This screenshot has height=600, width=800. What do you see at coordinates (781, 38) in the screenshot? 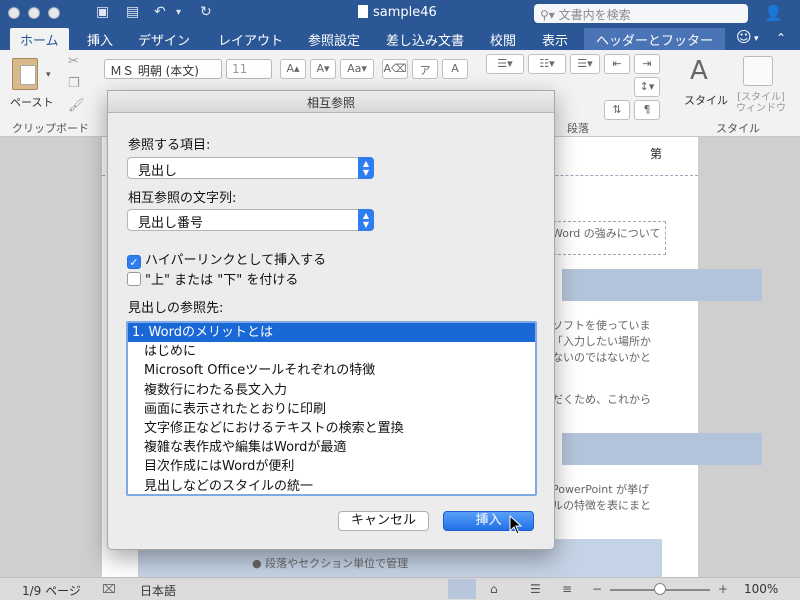
I see `collapse-ribbon-icon: ⌃` at bounding box center [781, 38].